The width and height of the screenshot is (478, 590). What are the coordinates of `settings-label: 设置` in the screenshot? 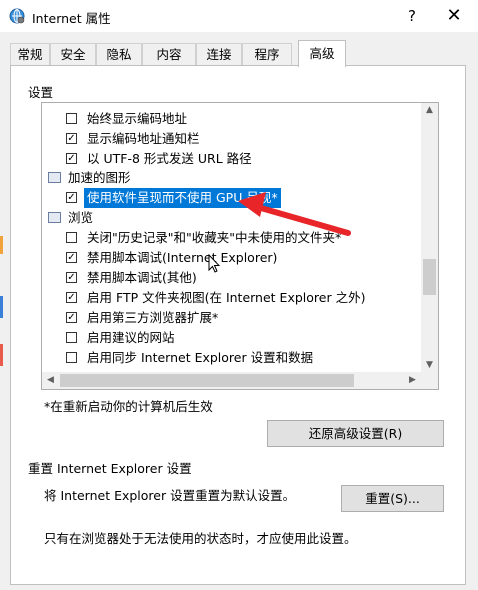 It's located at (41, 92).